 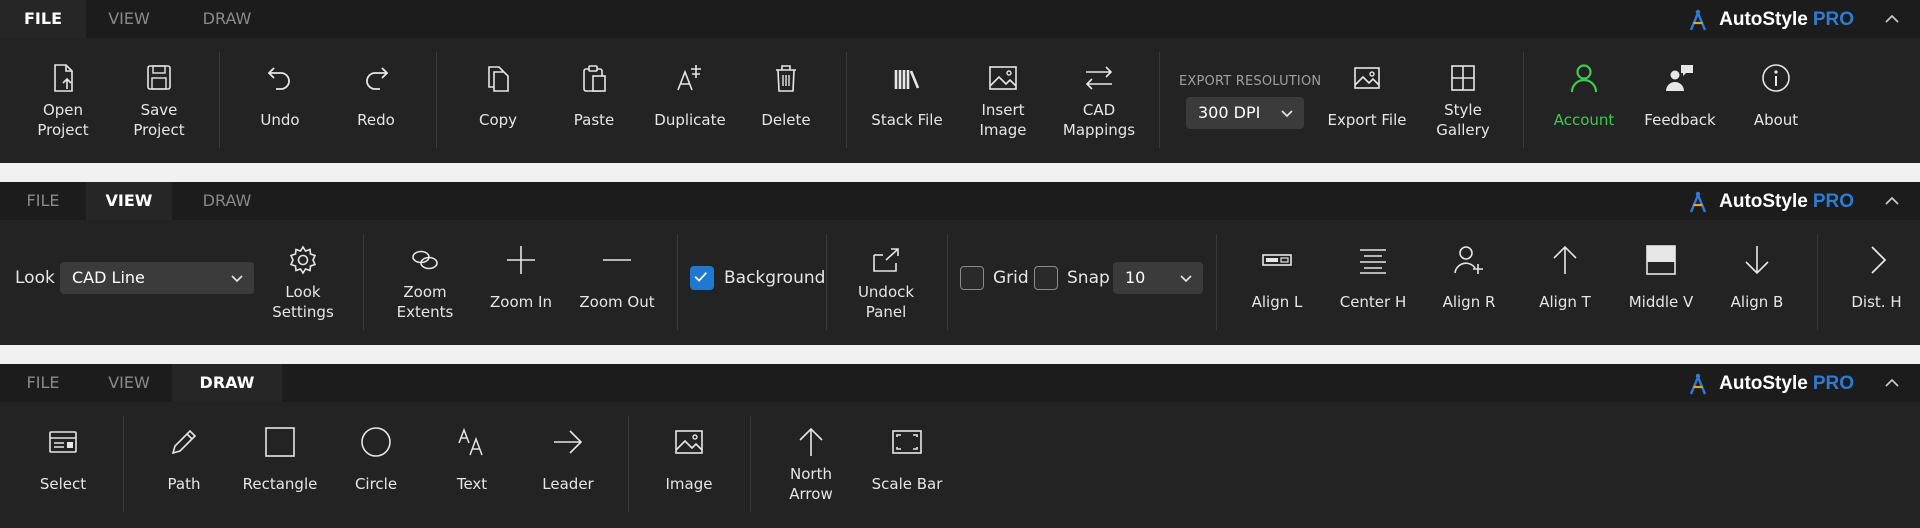 I want to click on stack-file-button: Stack File, so click(x=907, y=96).